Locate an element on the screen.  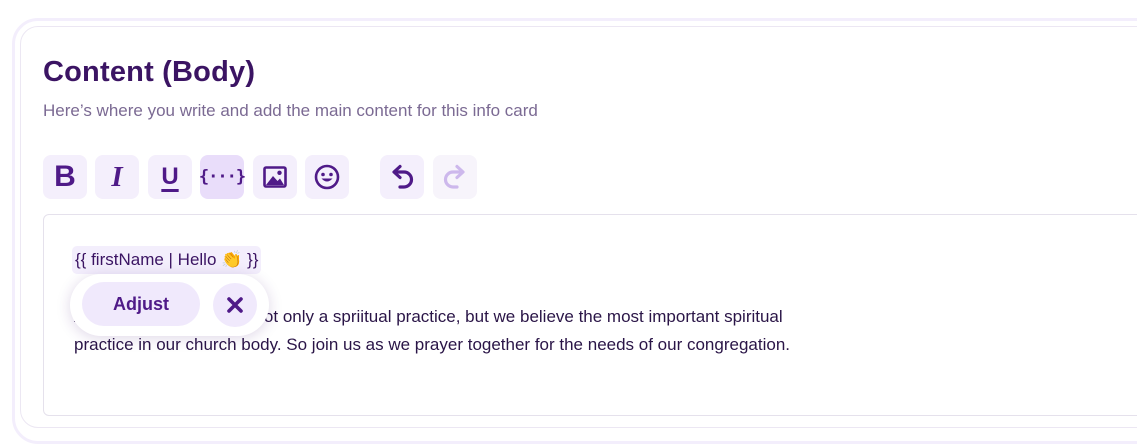
insert-image-button is located at coordinates (275, 177).